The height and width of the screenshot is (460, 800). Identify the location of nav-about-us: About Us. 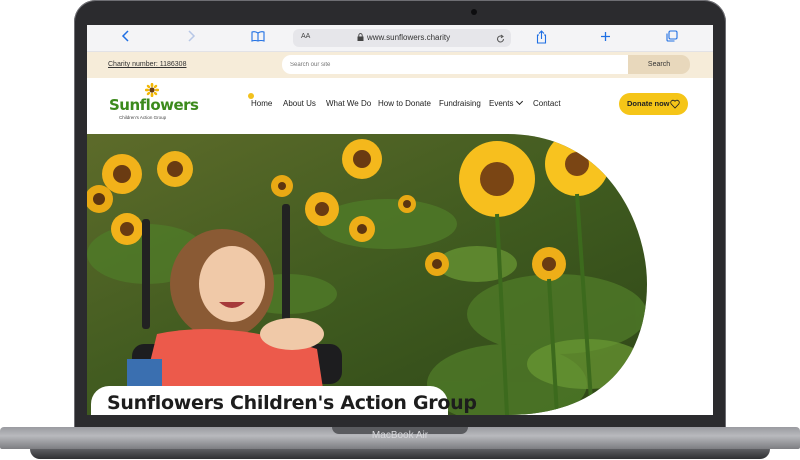
(299, 103).